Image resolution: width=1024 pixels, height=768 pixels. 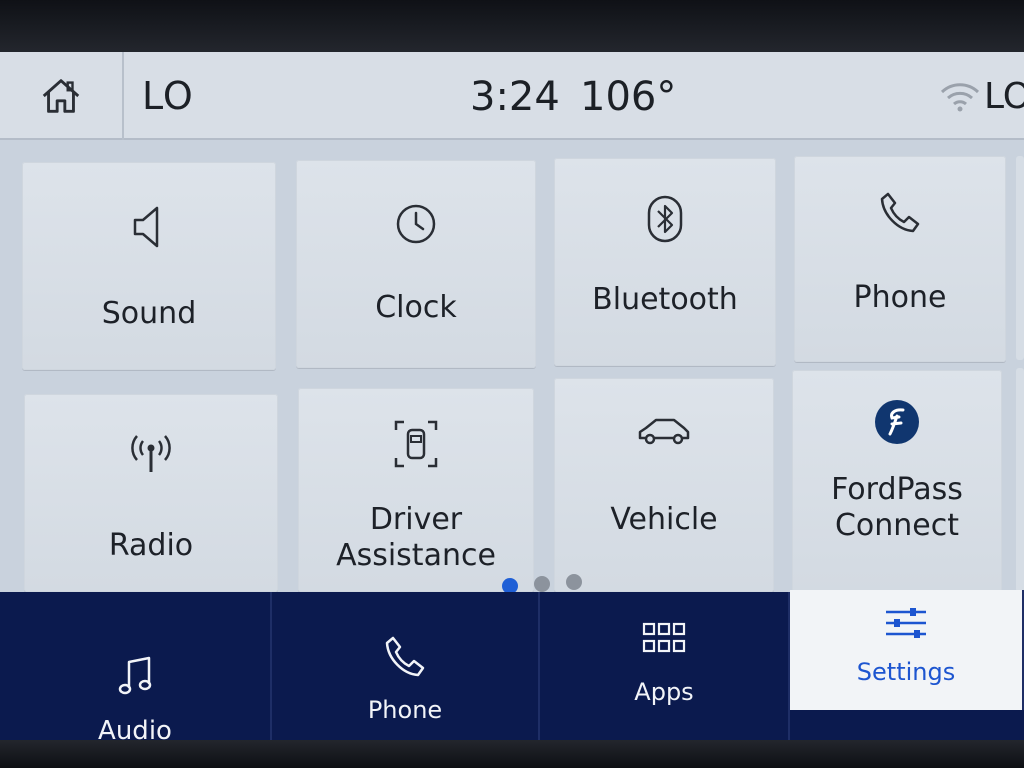 I want to click on nav-label: Phone, so click(x=405, y=710).